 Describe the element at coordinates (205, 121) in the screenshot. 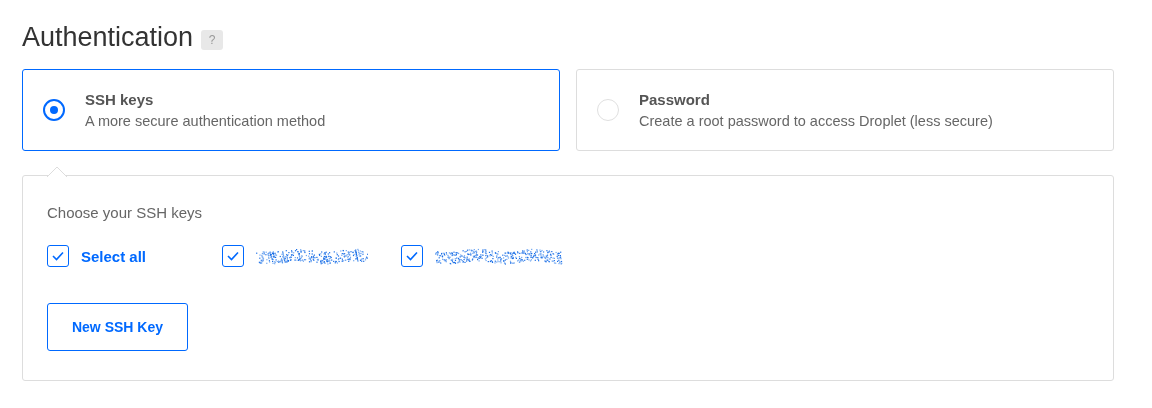

I see `option-description: A more secure authentication method` at that location.